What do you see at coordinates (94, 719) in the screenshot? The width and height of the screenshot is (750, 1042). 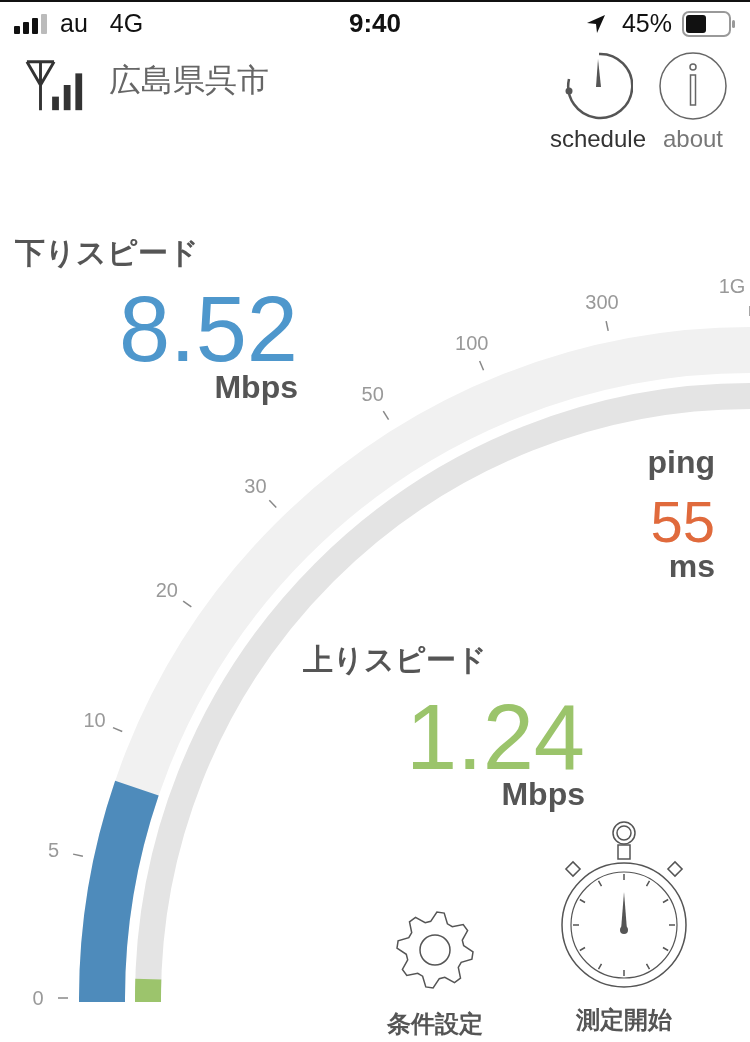 I see `scale-label: 10` at bounding box center [94, 719].